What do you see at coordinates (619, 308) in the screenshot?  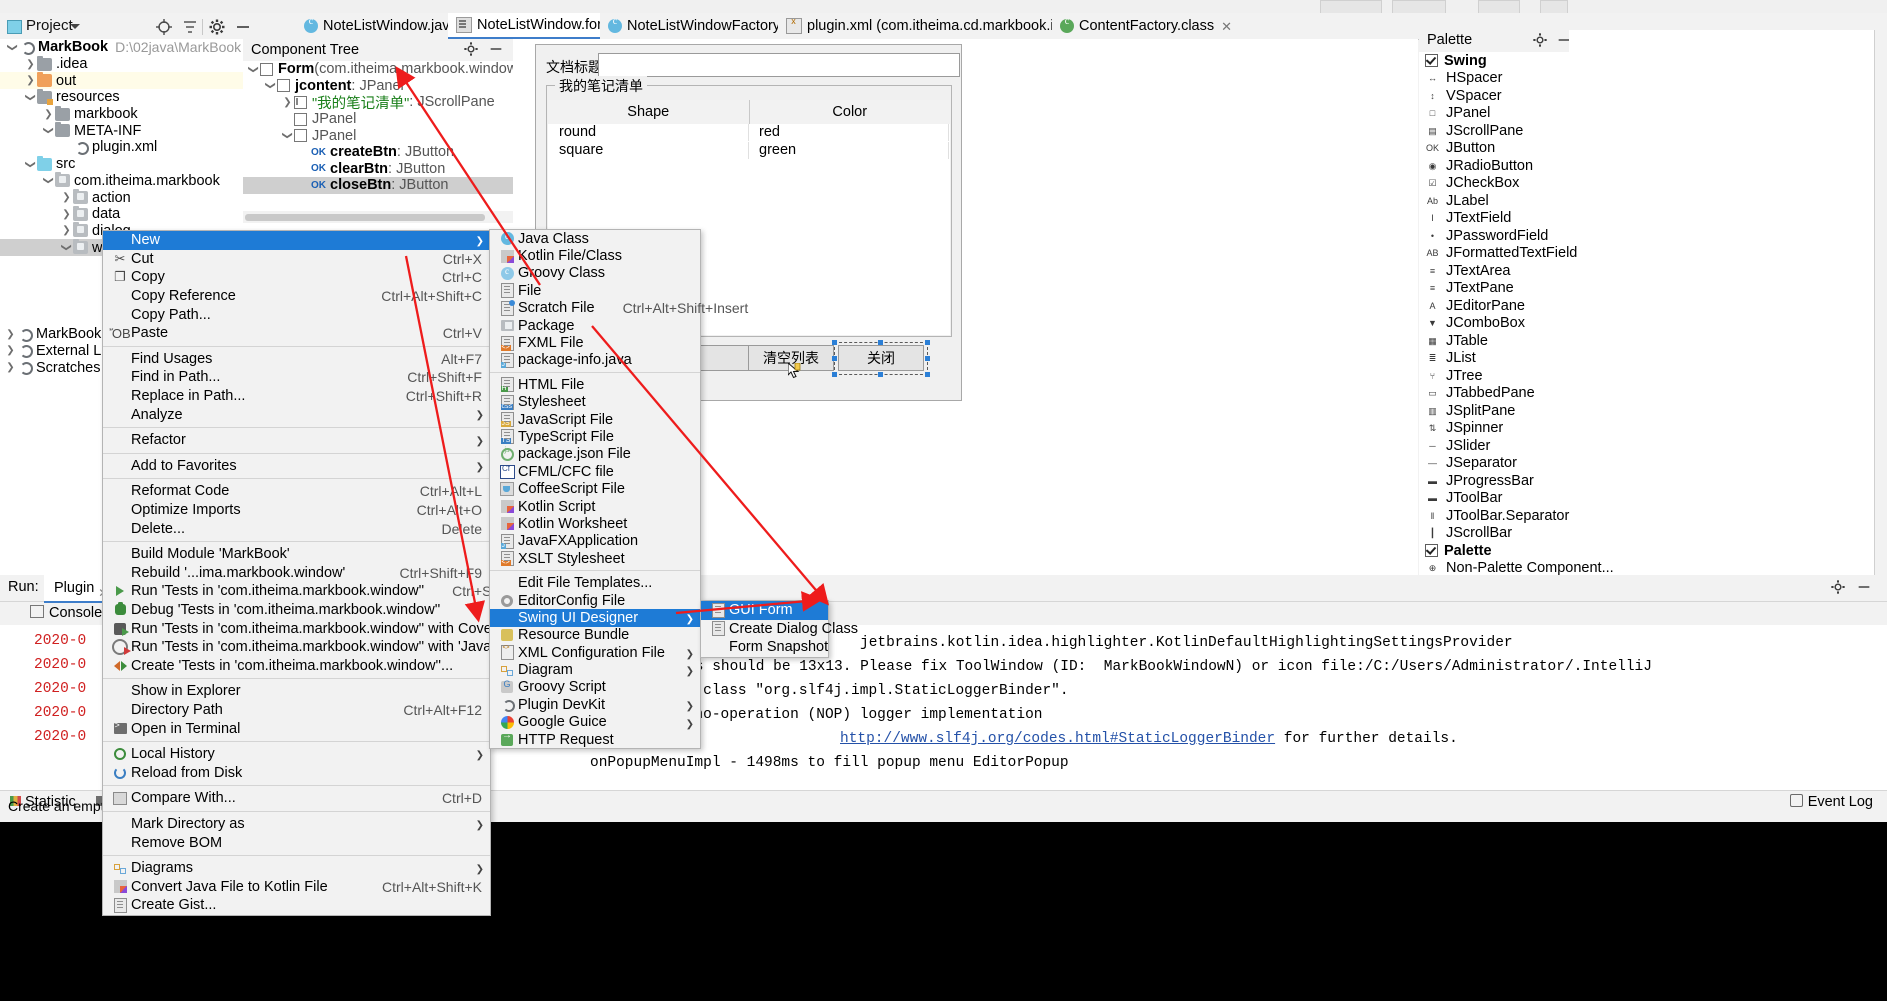 I see `menu-item-scratch-file: Scratch File Ctrl+Alt+Shift+Insert` at bounding box center [619, 308].